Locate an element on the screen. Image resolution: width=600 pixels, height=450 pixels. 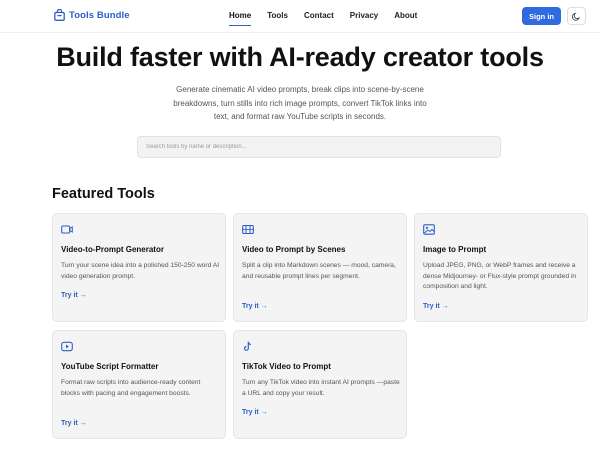
bag-icon is located at coordinates (59, 15).